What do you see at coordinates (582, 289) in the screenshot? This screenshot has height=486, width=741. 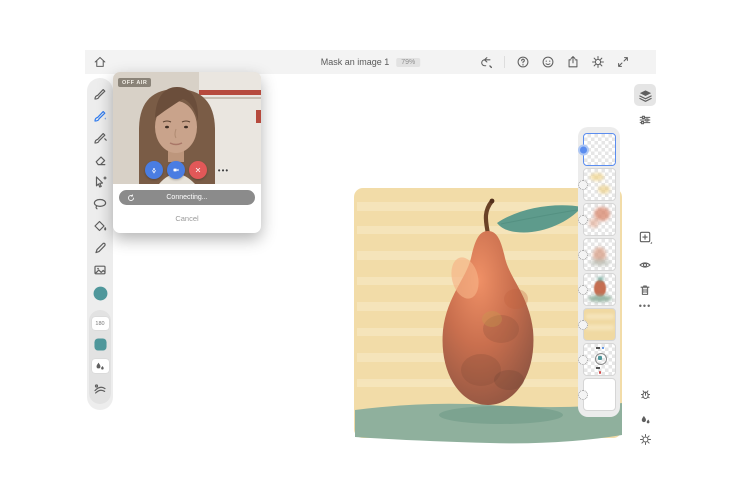 I see `layer-5-handle` at bounding box center [582, 289].